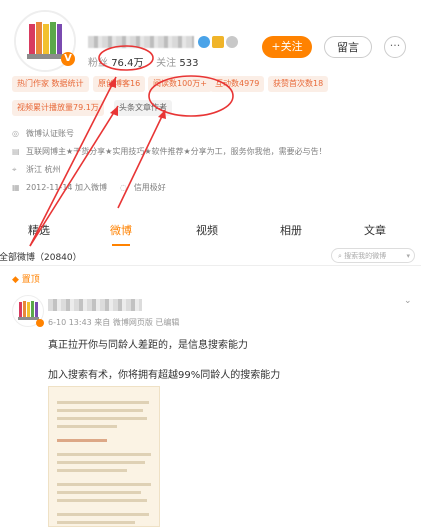 The width and height of the screenshot is (421, 527). What do you see at coordinates (104, 456) in the screenshot?
I see `post-image` at bounding box center [104, 456].